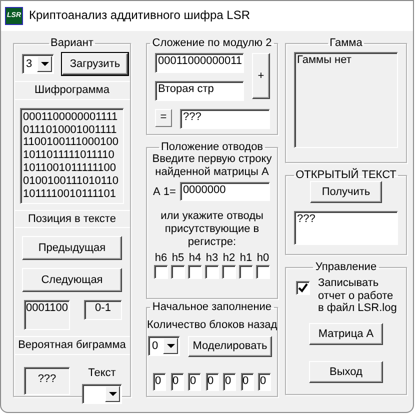 The image size is (416, 415). Describe the element at coordinates (212, 307) in the screenshot. I see `group-title: Начальное заполнение` at that location.